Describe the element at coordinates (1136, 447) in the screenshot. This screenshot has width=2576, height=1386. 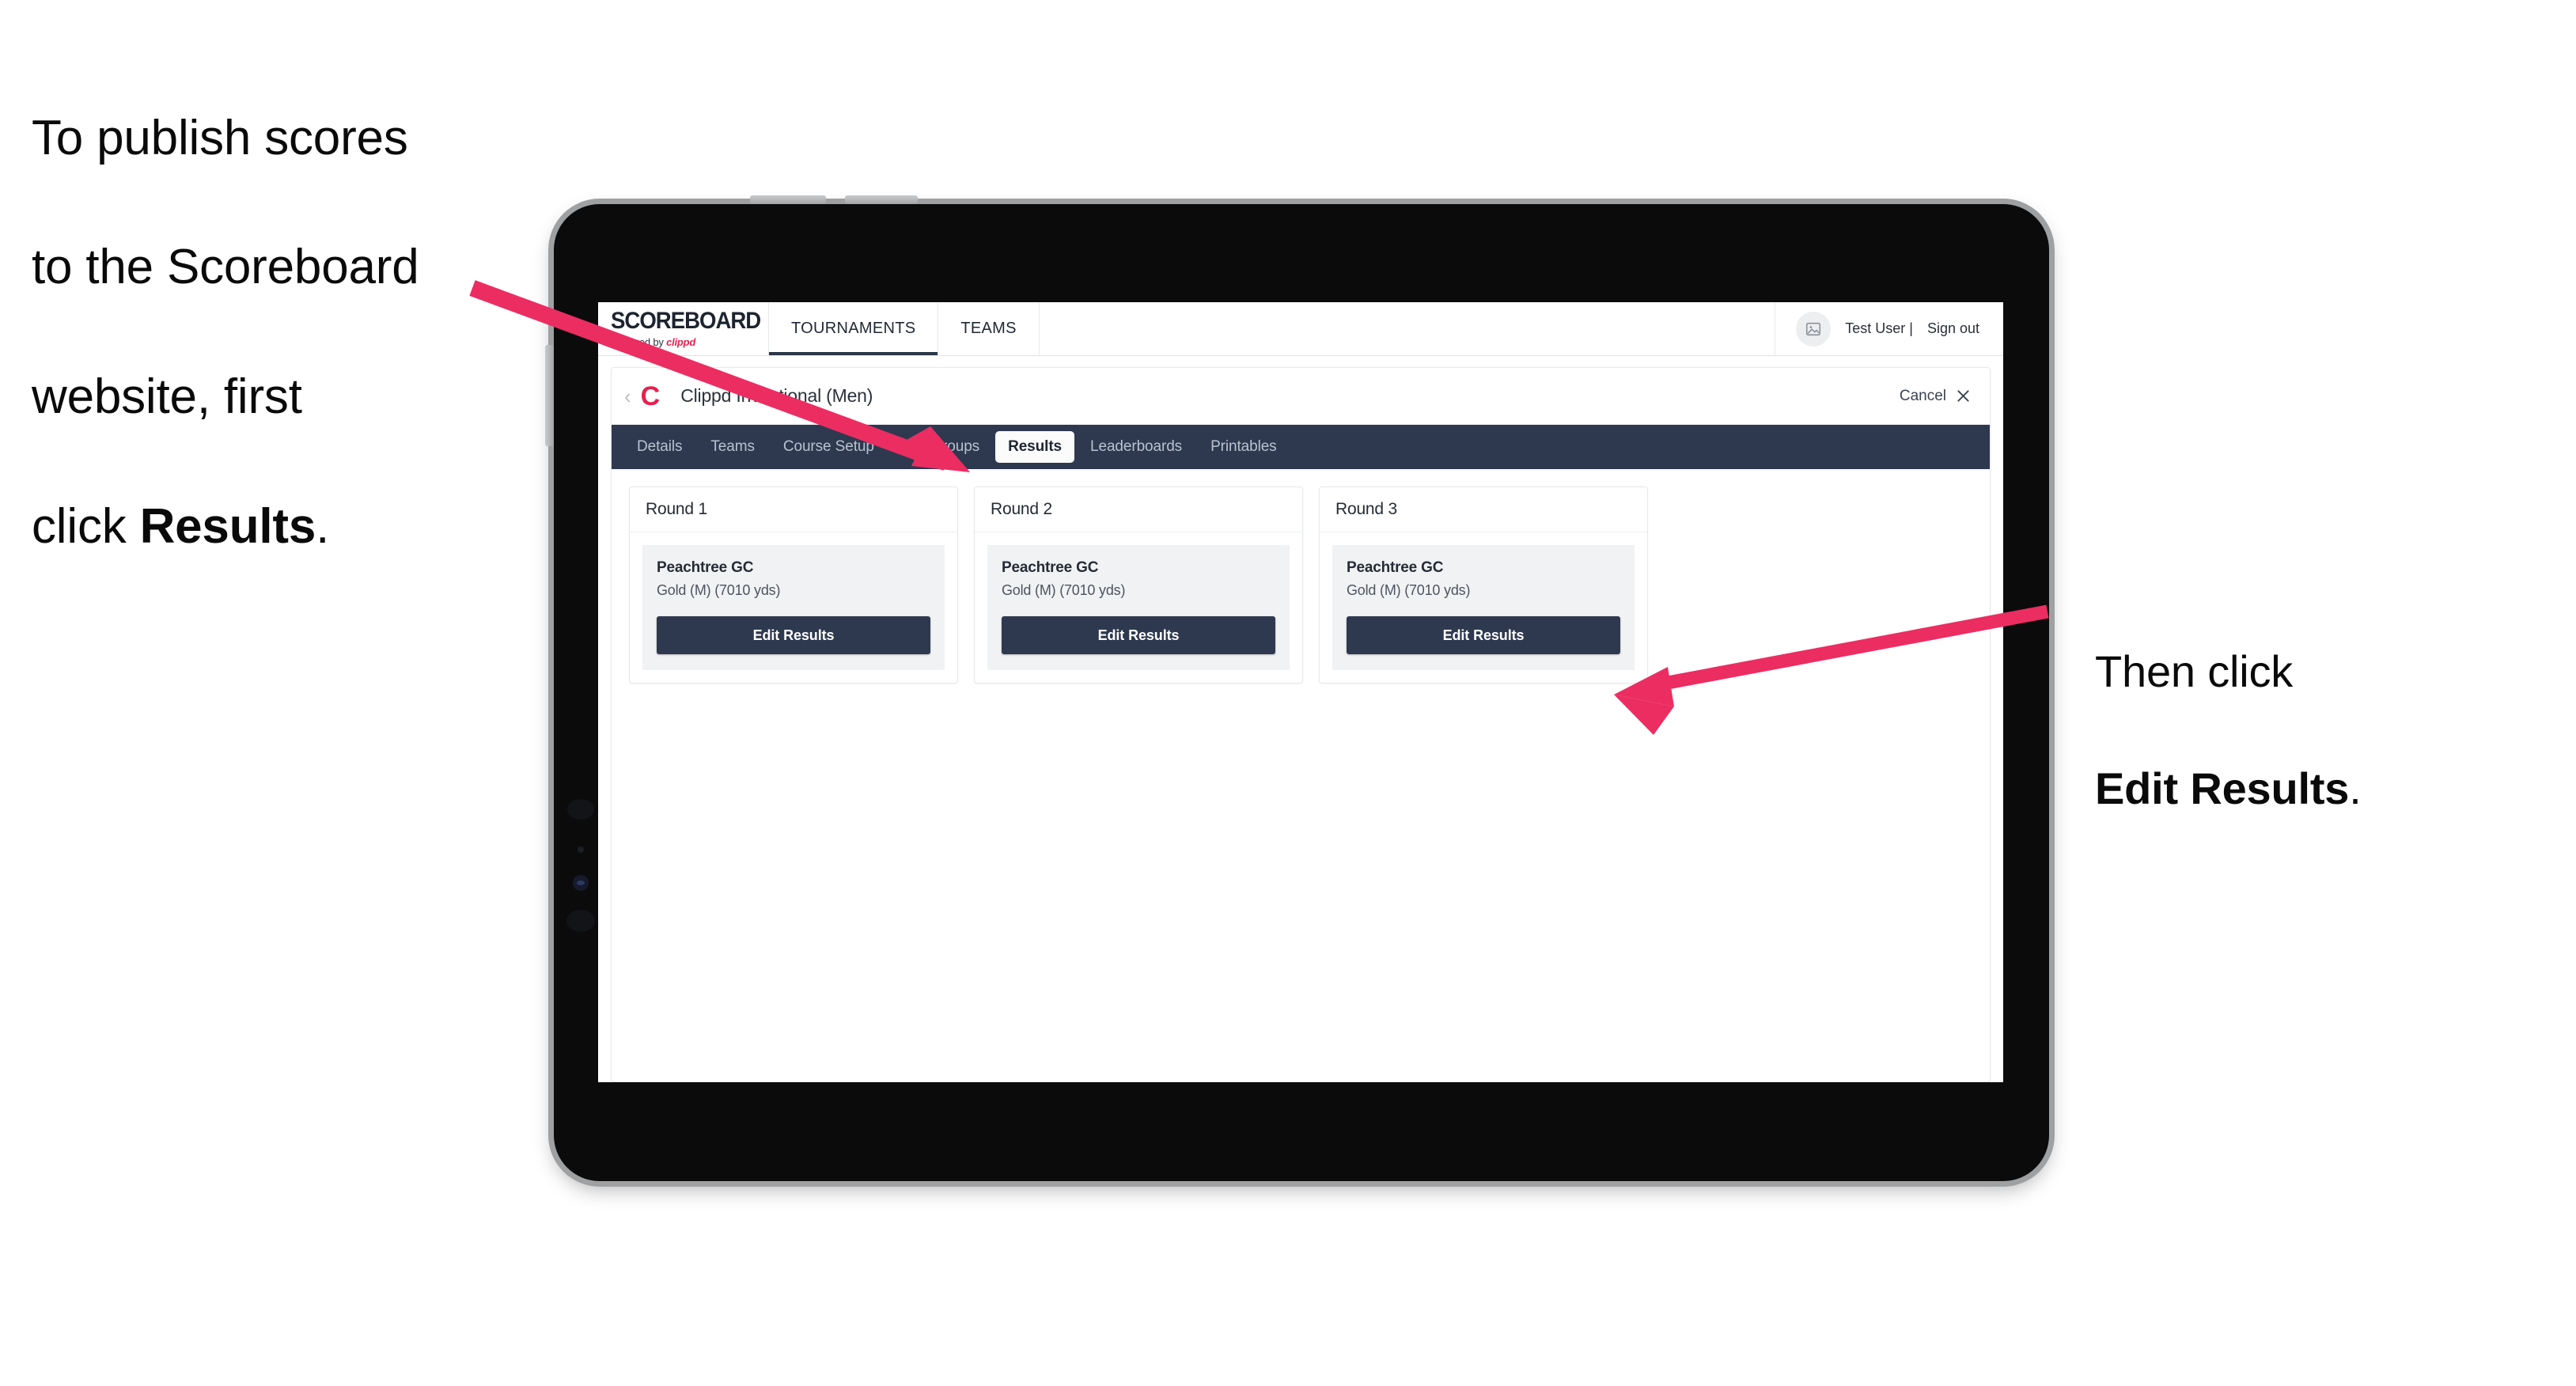
I see `sidebar-item-leaderboards: Leaderboards` at that location.